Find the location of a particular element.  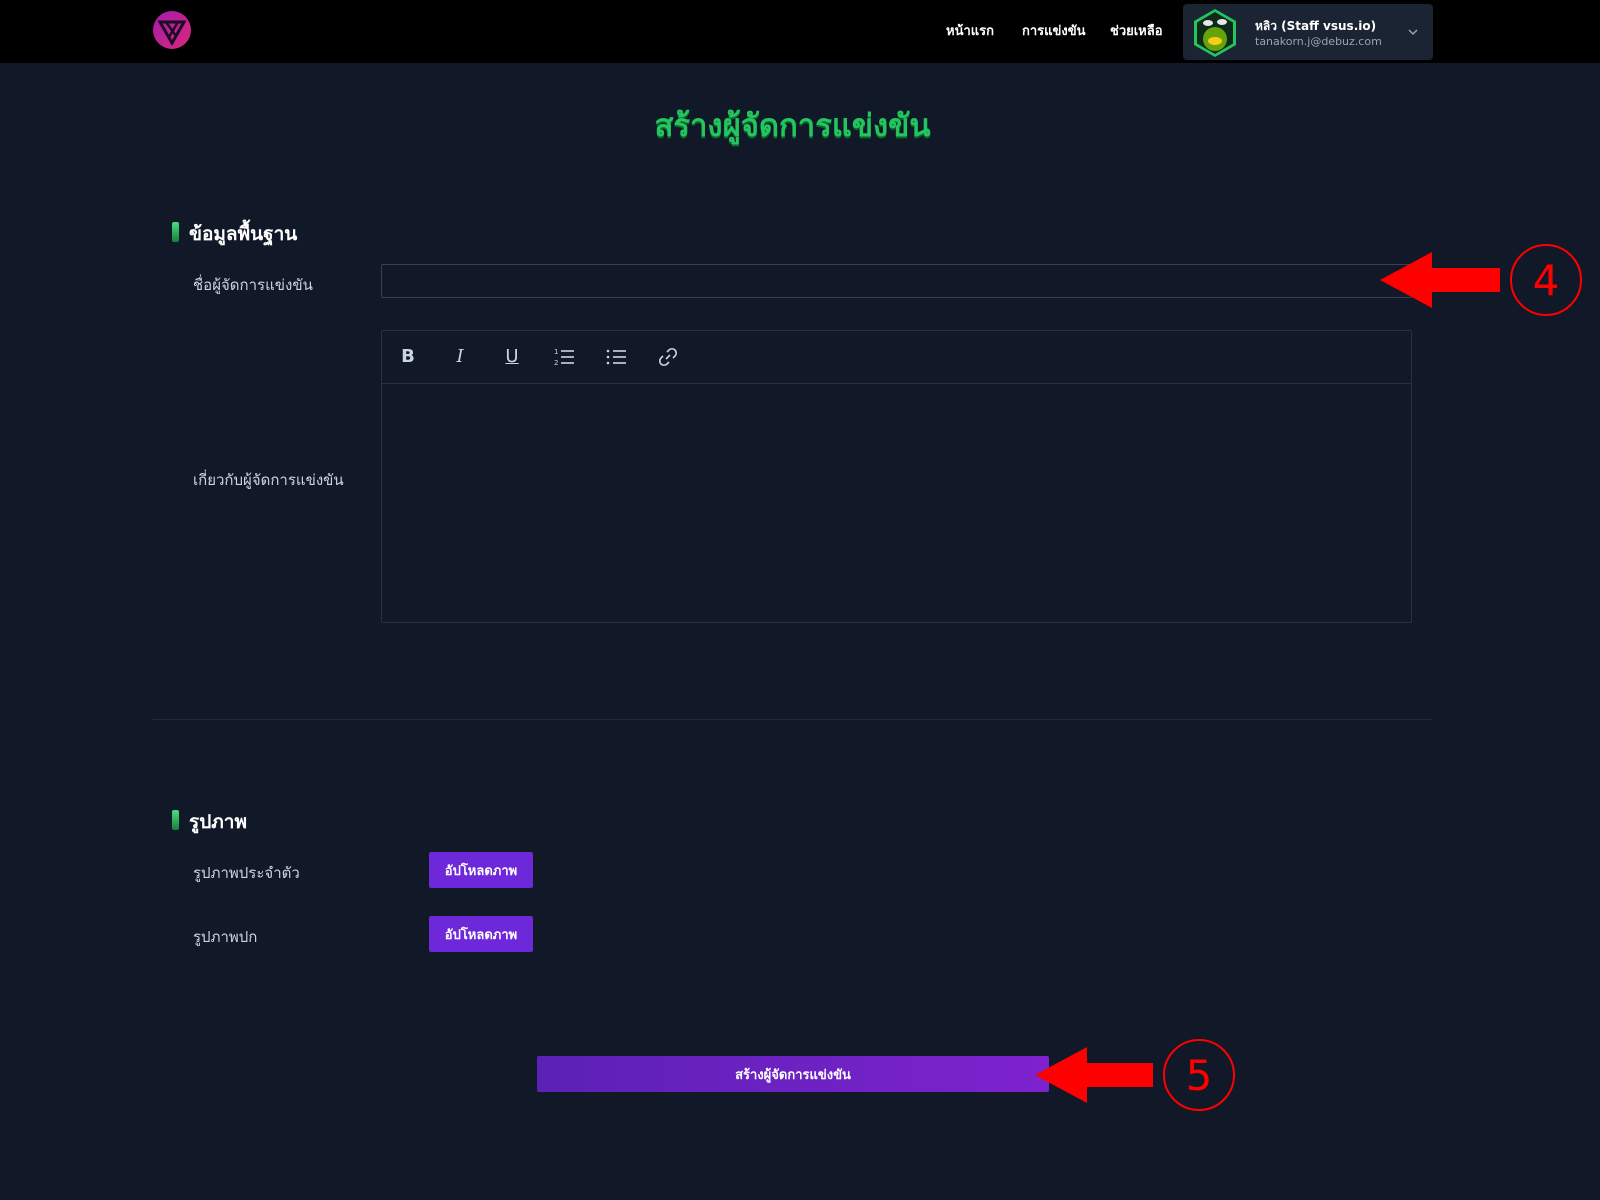

section-heading-basic-info: ข้อมูลพื้นฐาน is located at coordinates (234, 234).